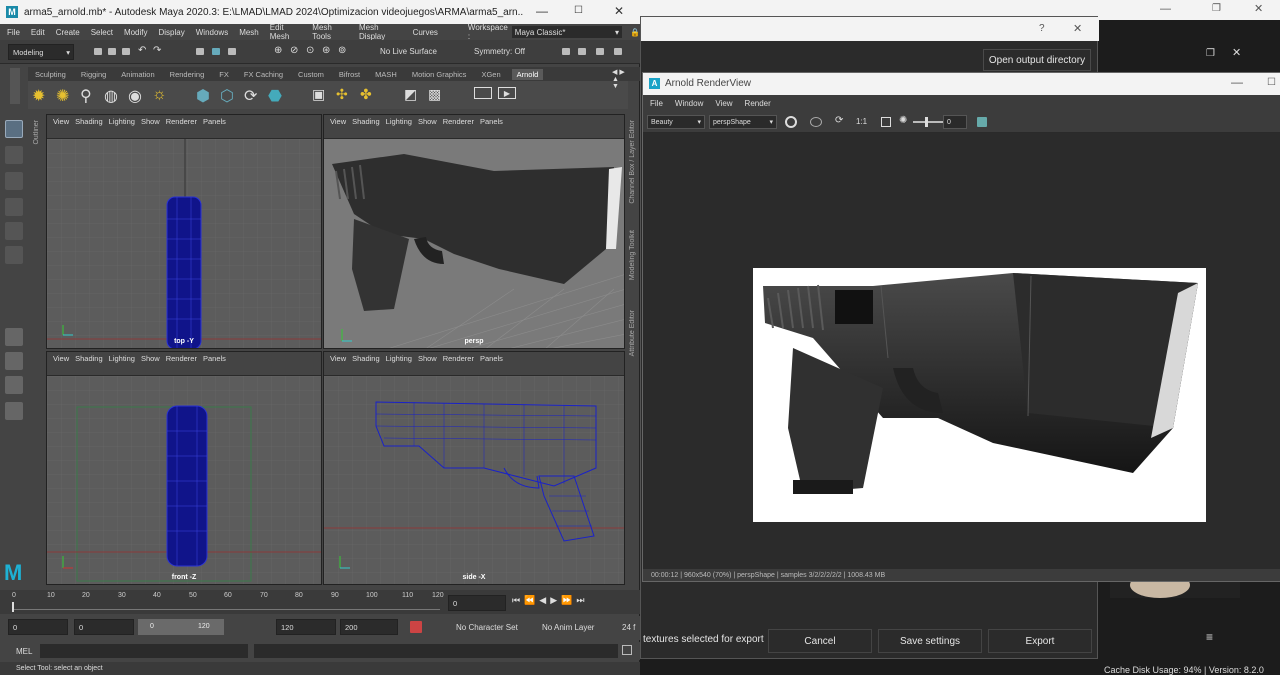  Describe the element at coordinates (14, 411) in the screenshot. I see `outliner-layout-icon` at that location.